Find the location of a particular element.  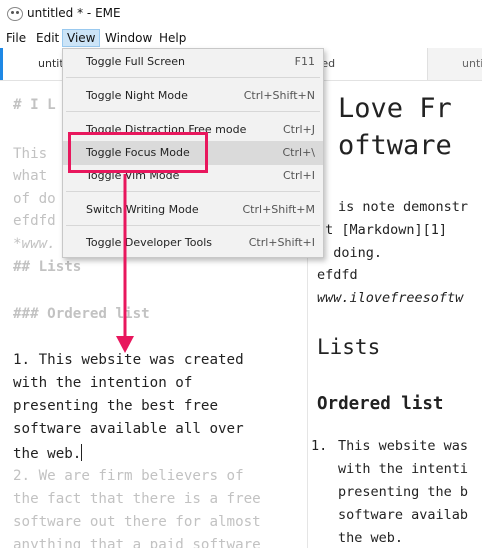

arrow-head is located at coordinates (125, 344).